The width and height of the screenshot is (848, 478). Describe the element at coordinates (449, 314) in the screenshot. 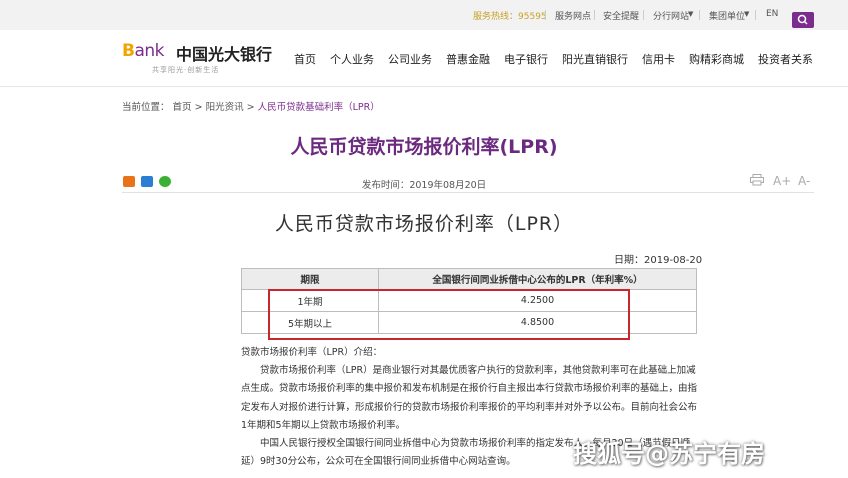

I see `highlight-box` at that location.